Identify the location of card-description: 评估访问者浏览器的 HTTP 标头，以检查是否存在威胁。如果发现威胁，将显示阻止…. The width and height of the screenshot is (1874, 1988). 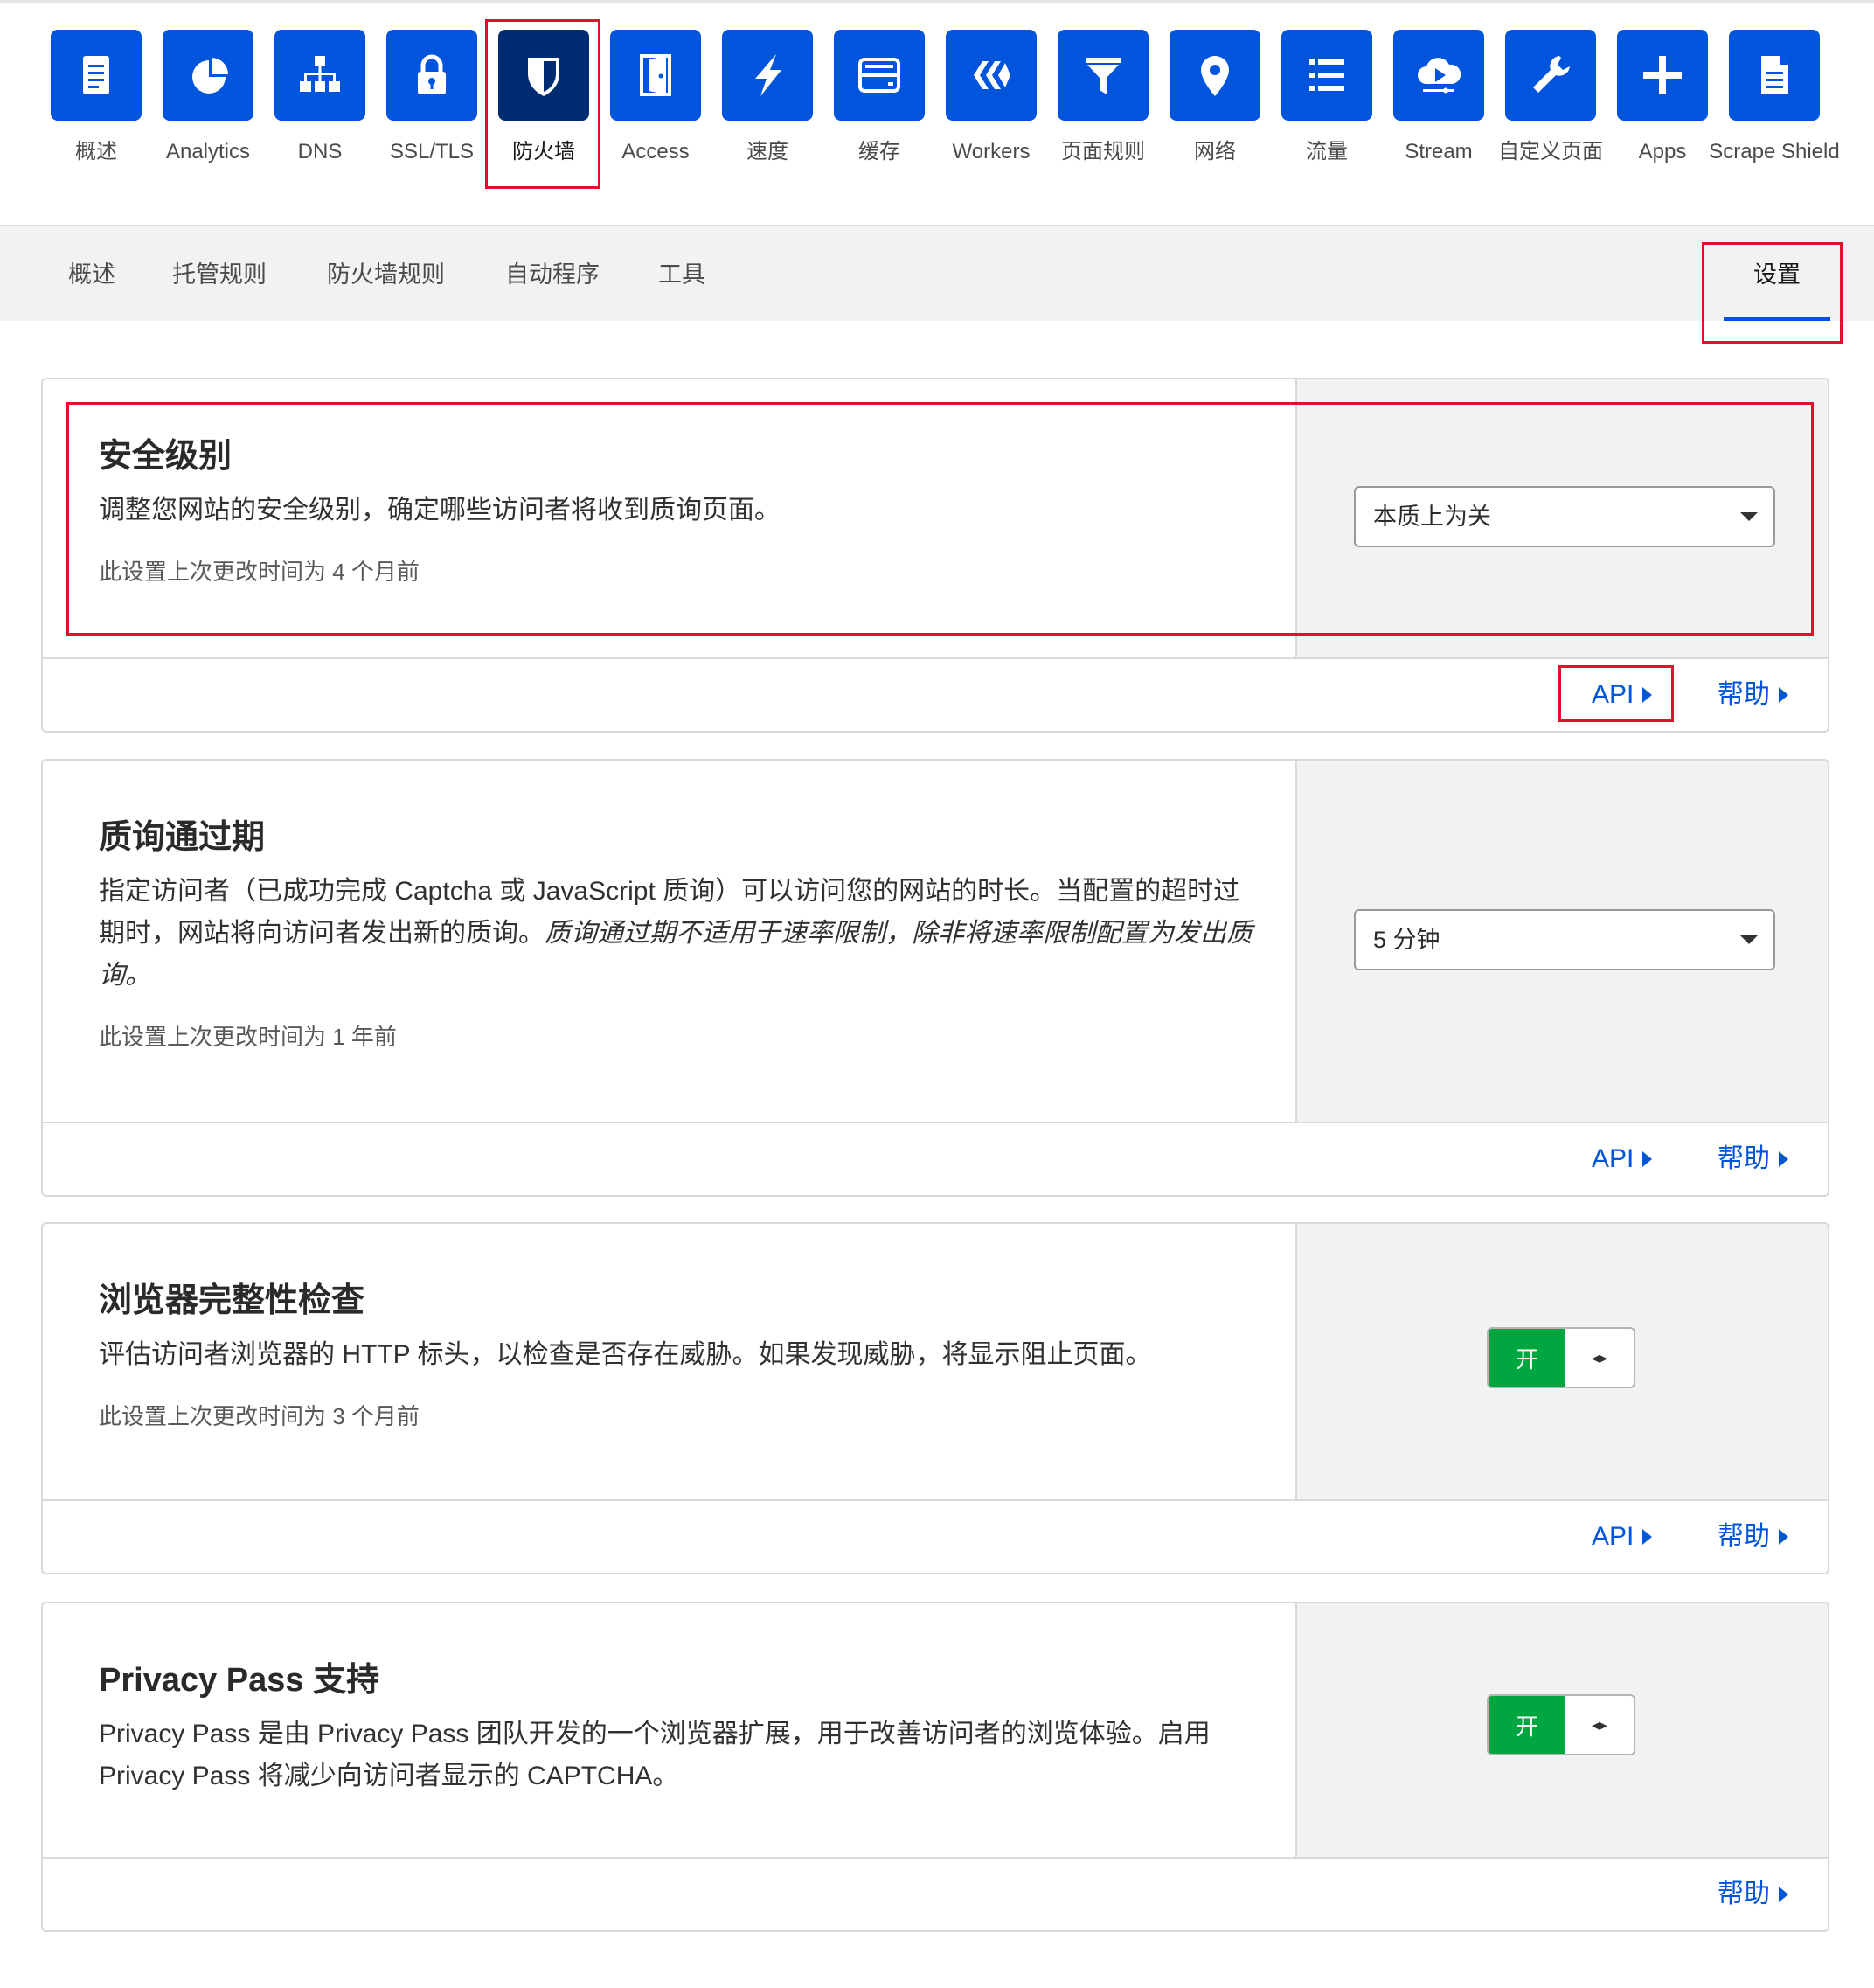
(625, 1354).